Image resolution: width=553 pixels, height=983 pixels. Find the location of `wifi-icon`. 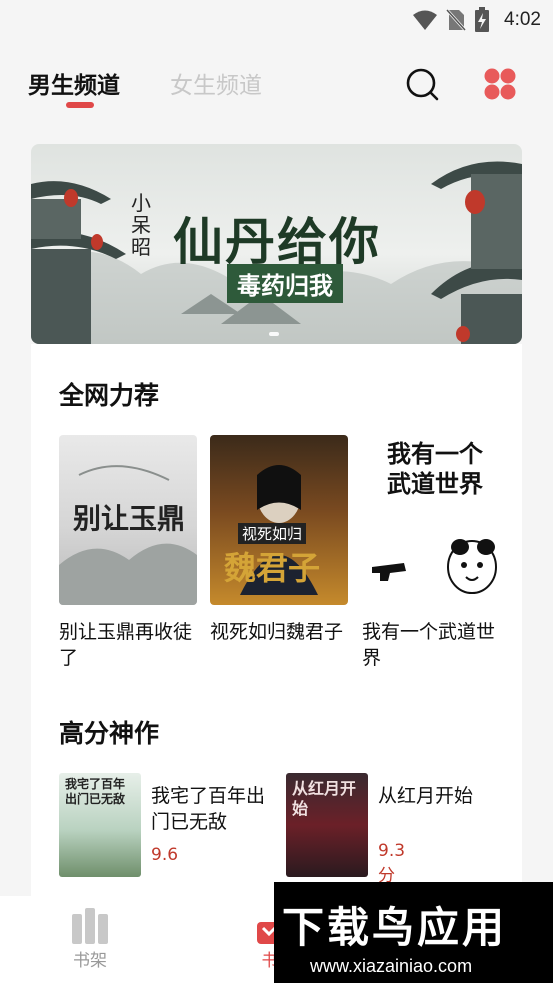

wifi-icon is located at coordinates (425, 20).